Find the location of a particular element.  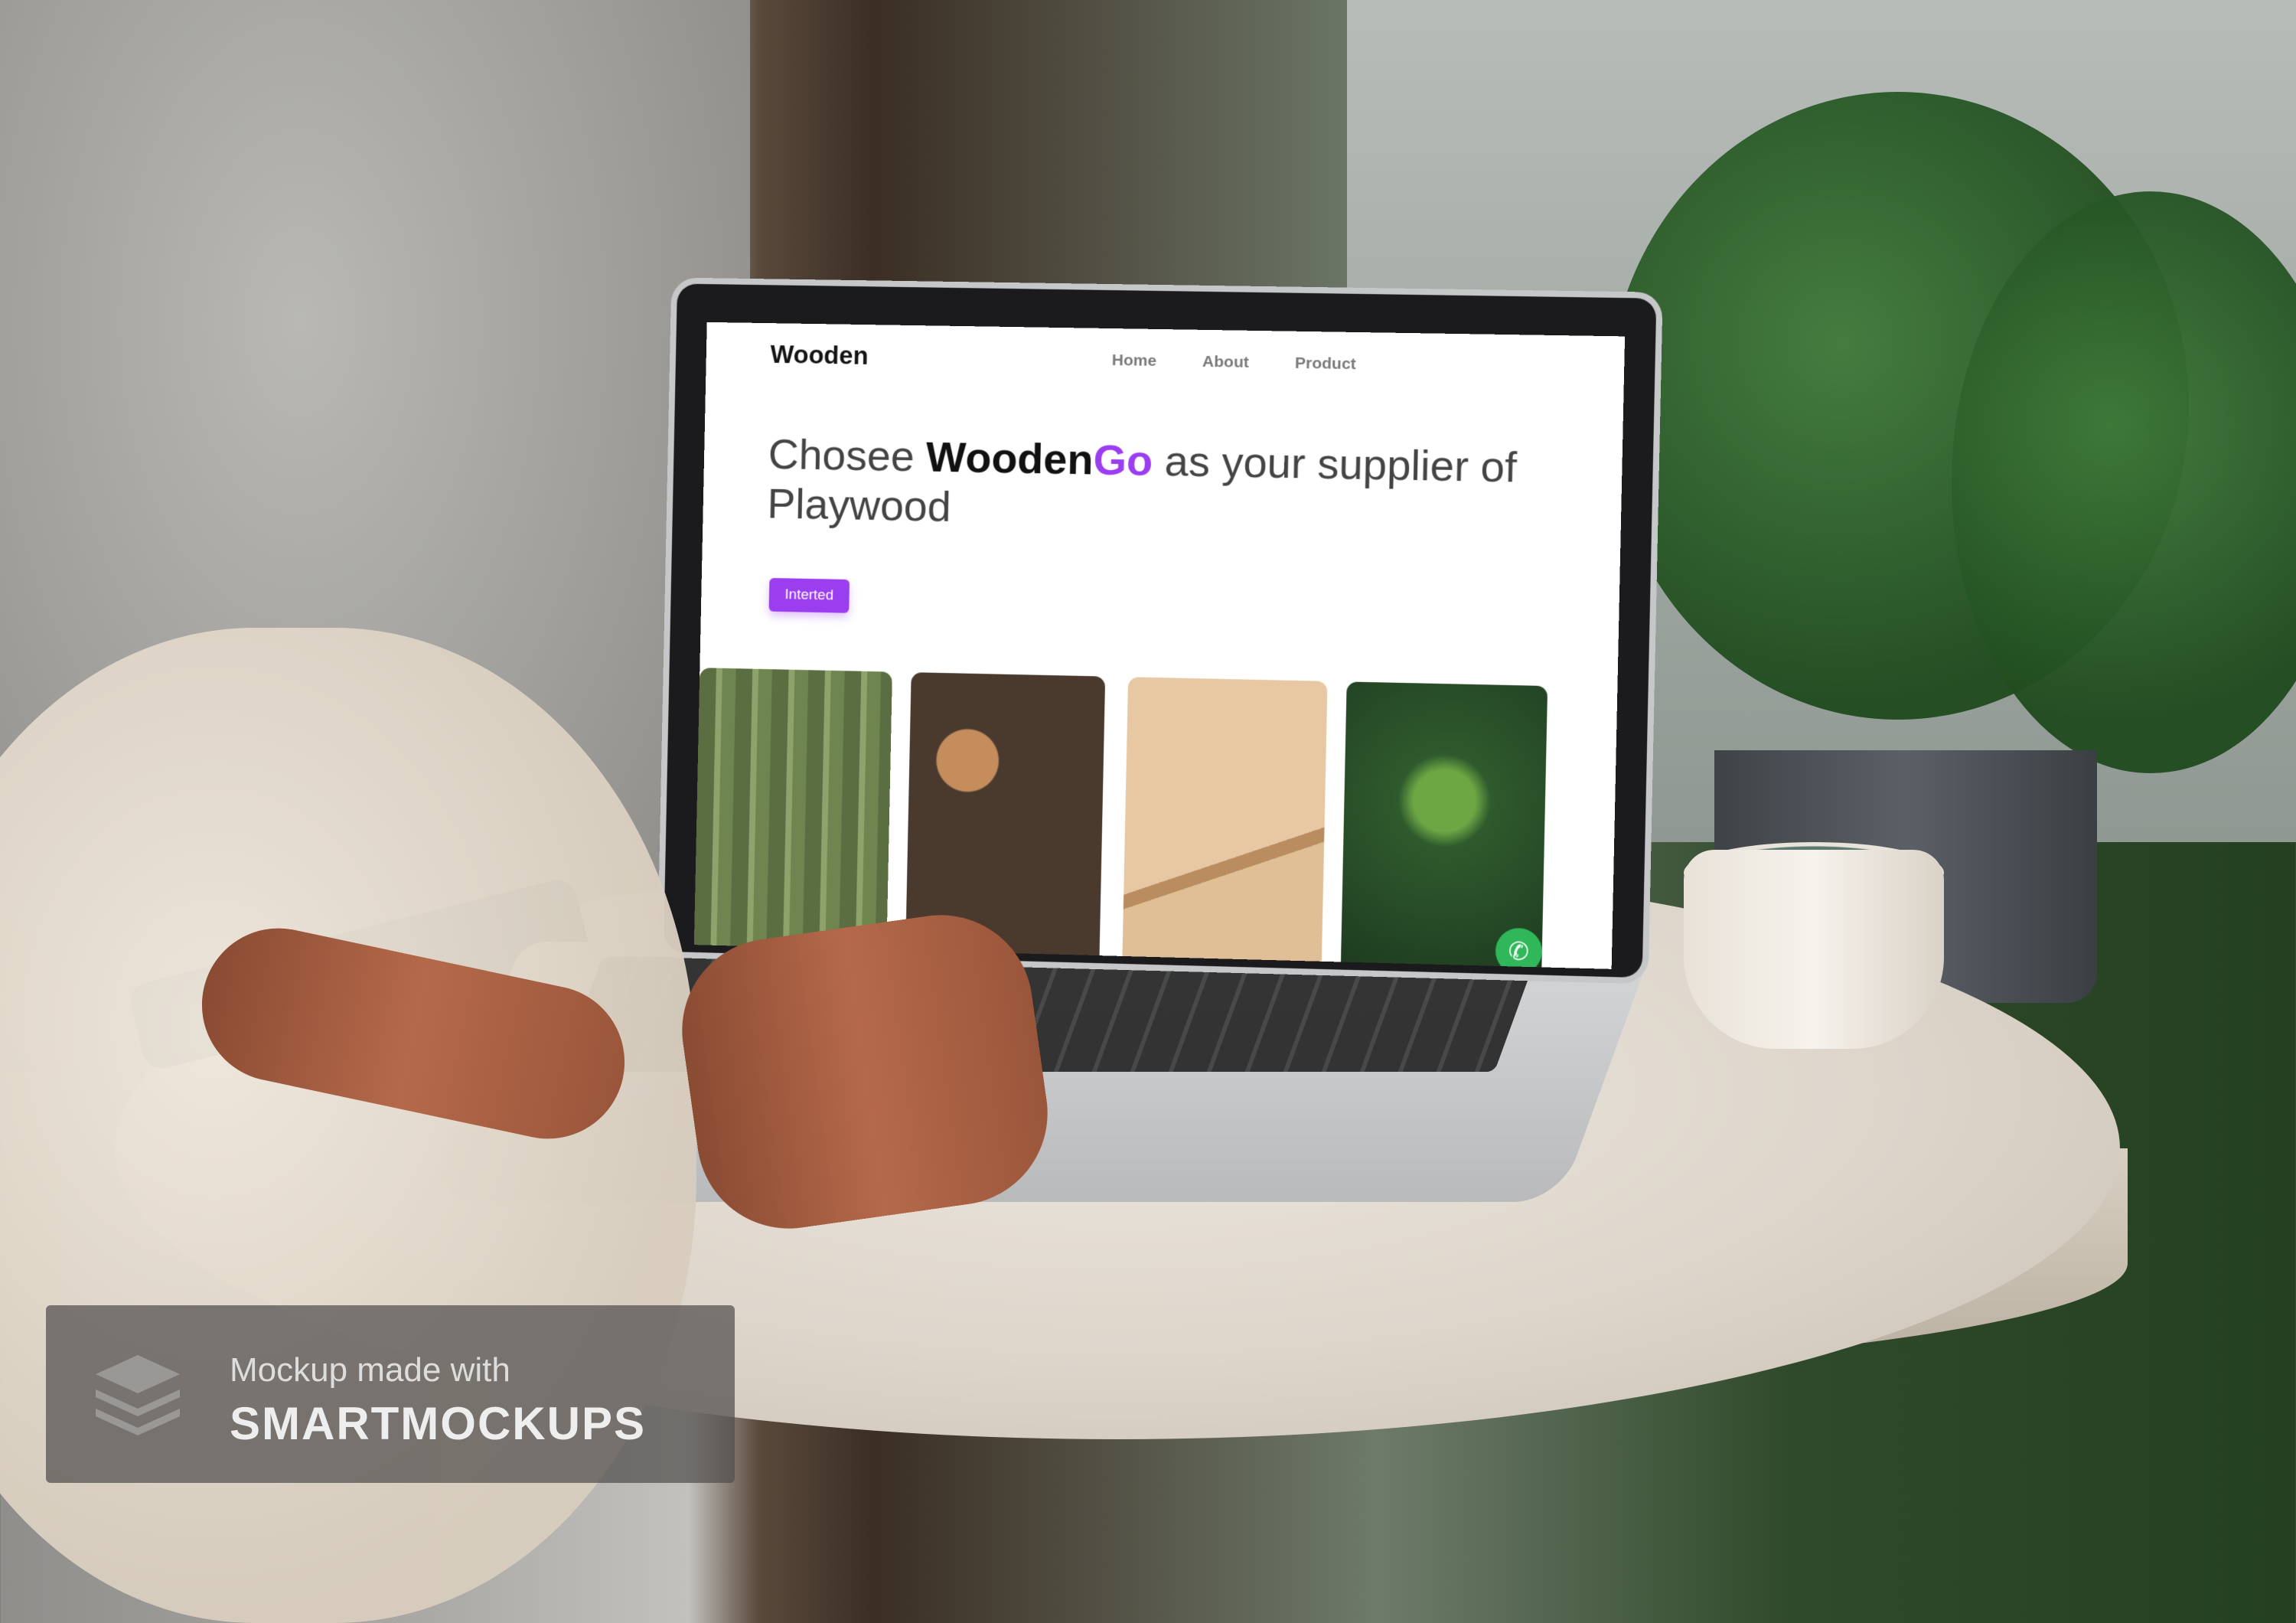

site-header: Wooden Home About Product is located at coordinates (1165, 360).